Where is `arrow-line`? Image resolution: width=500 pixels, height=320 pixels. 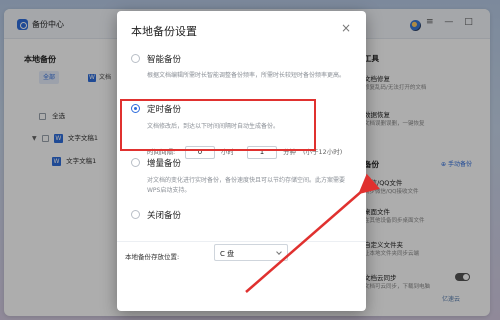 arrow-line is located at coordinates (312, 233).